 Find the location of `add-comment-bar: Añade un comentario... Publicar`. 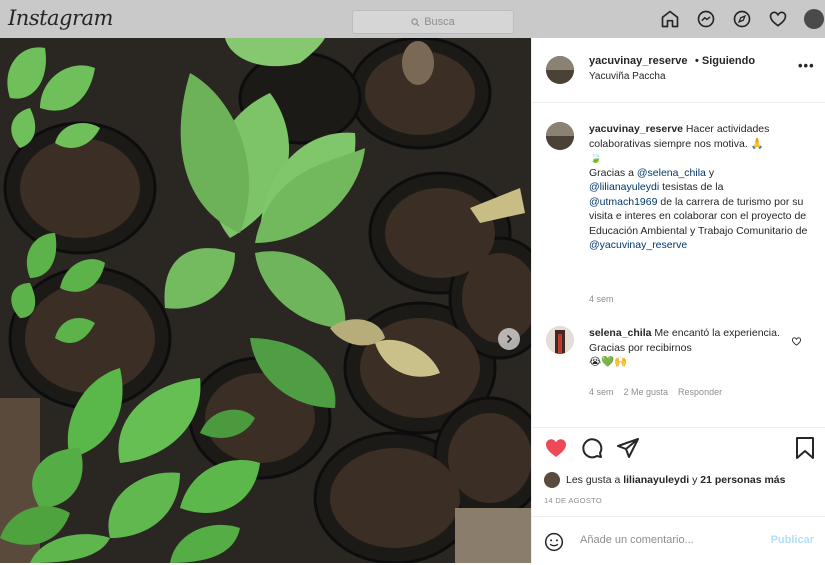

add-comment-bar: Añade un comentario... Publicar is located at coordinates (678, 540).